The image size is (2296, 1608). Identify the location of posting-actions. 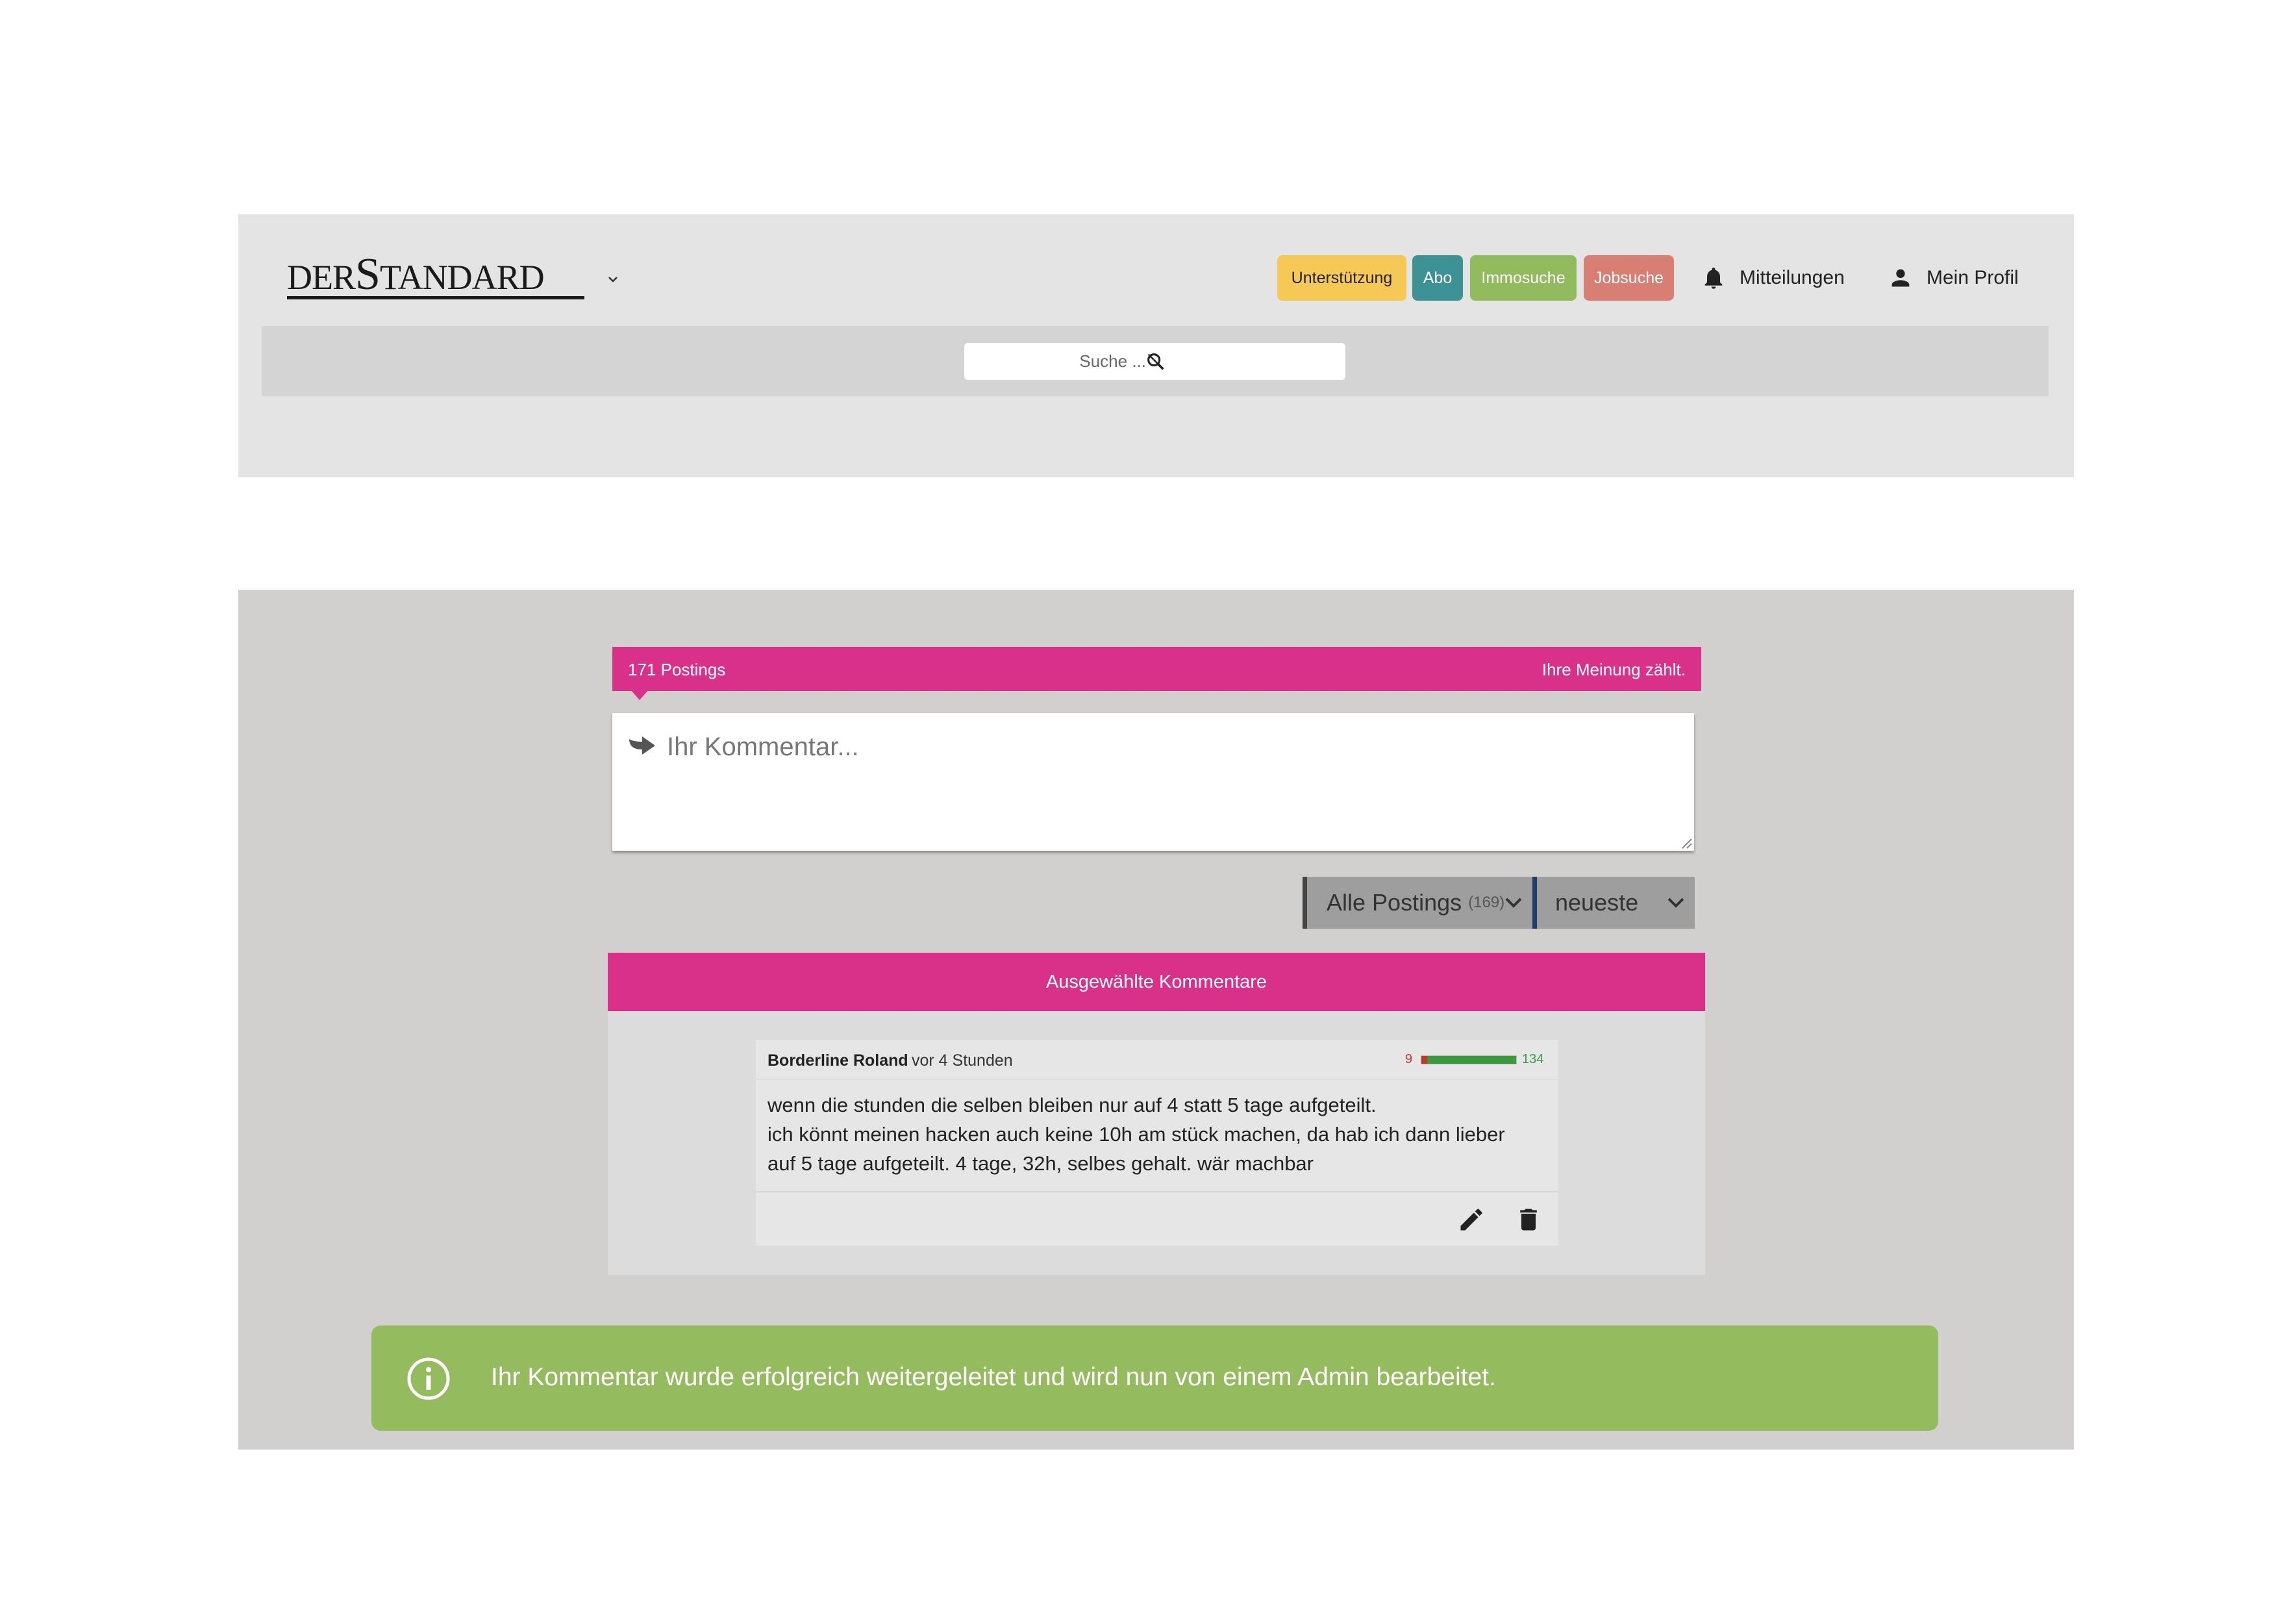
(1157, 1219).